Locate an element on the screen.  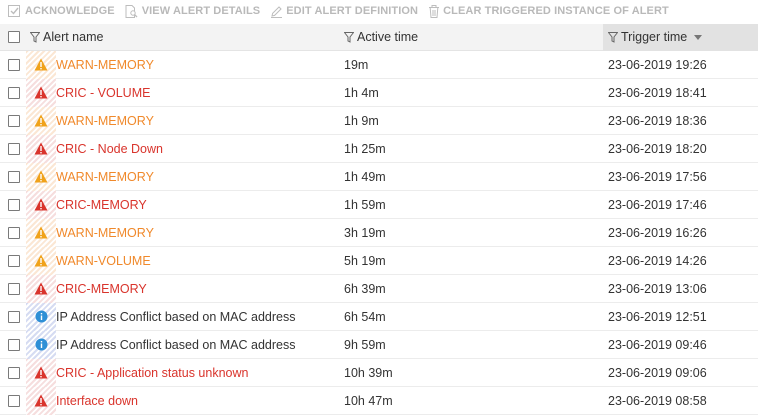
table-row: WARN-MEMORY 1h 9m 23-06-2019 18:36 is located at coordinates (379, 120).